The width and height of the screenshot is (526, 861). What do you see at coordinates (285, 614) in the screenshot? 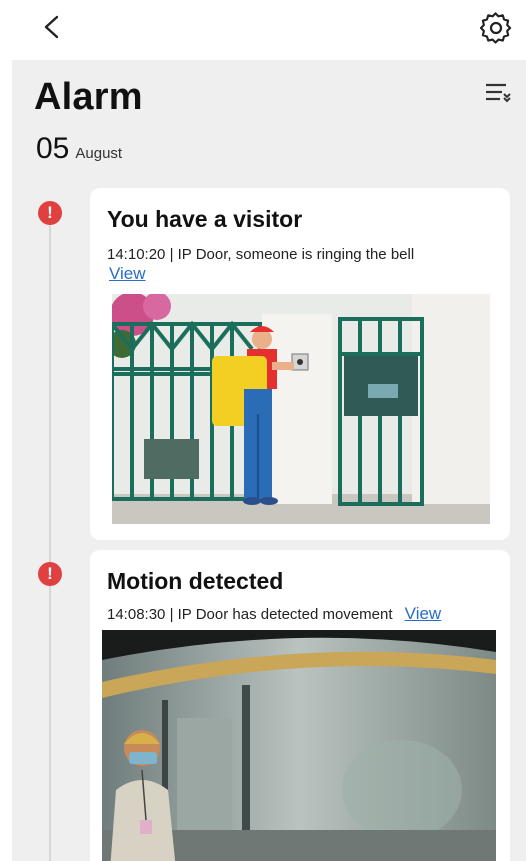
I see `event-description: IP Door has detected movement` at bounding box center [285, 614].